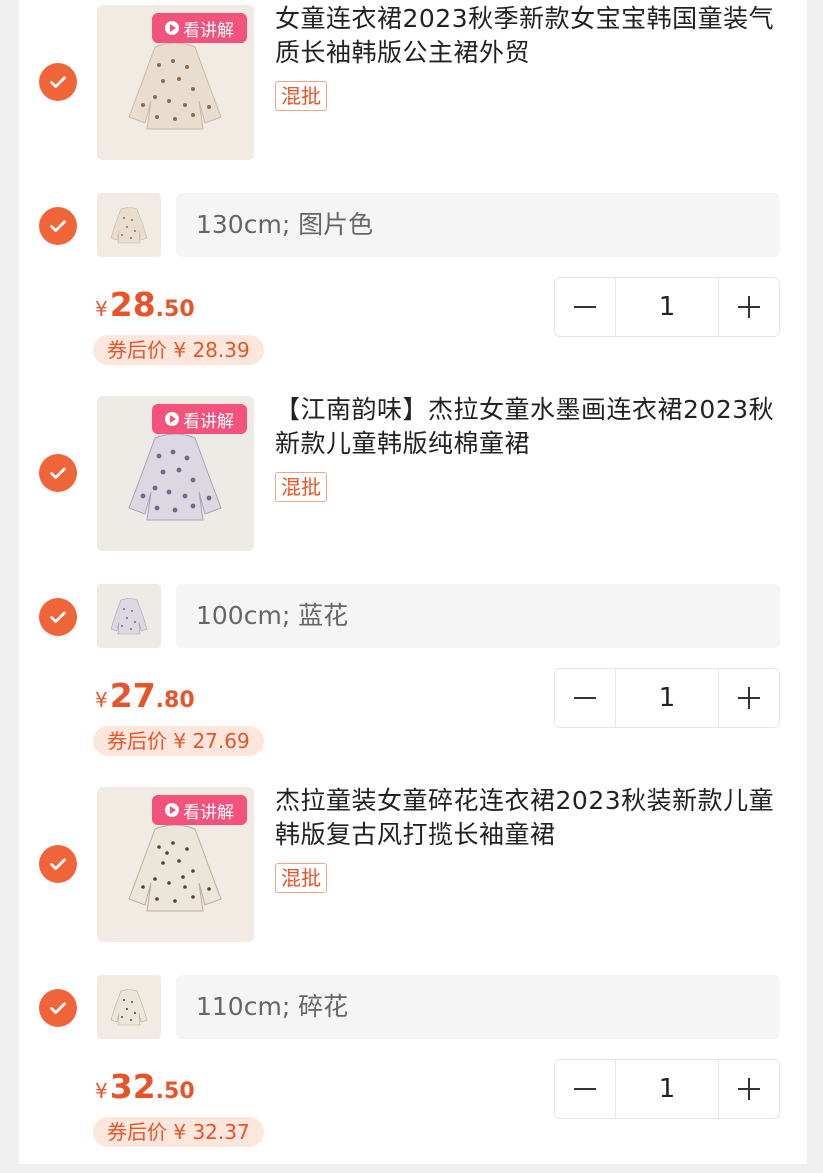 This screenshot has height=1173, width=823. Describe the element at coordinates (211, 1132) in the screenshot. I see `coupon-price: ¥ 32.37` at that location.